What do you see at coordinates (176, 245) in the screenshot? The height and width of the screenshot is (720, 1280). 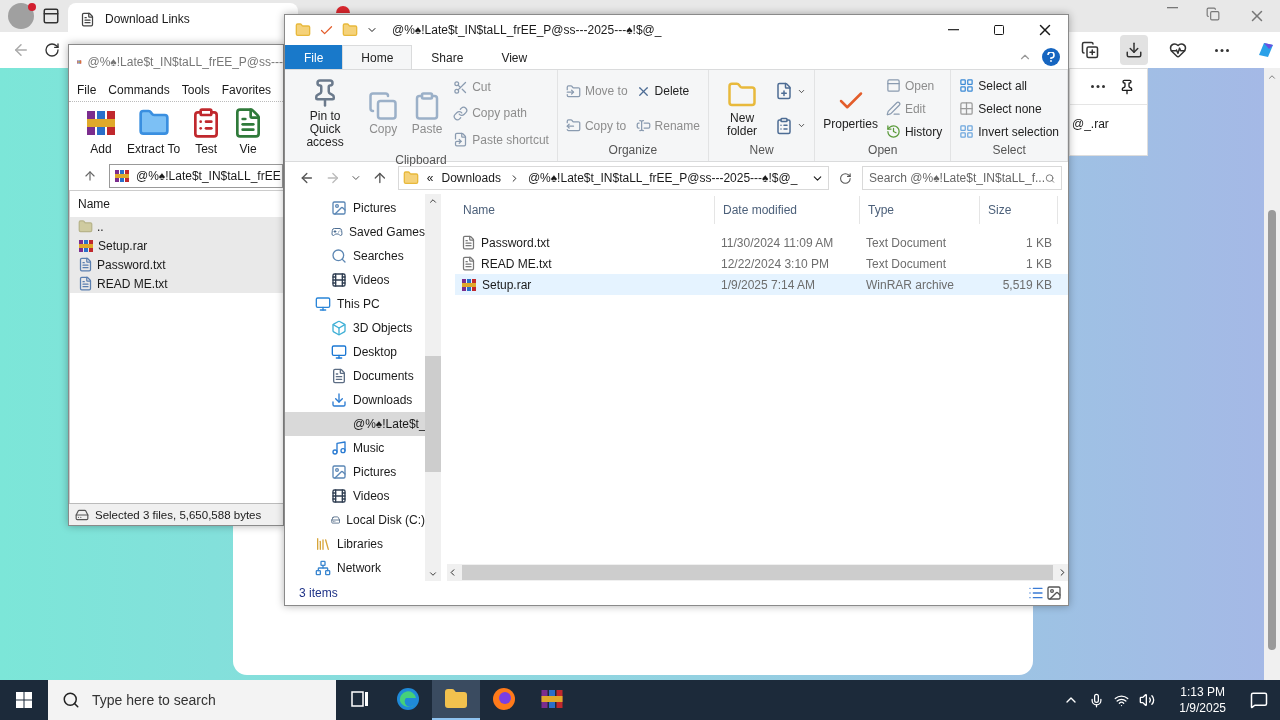 I see `file-row: Setup.rar` at bounding box center [176, 245].